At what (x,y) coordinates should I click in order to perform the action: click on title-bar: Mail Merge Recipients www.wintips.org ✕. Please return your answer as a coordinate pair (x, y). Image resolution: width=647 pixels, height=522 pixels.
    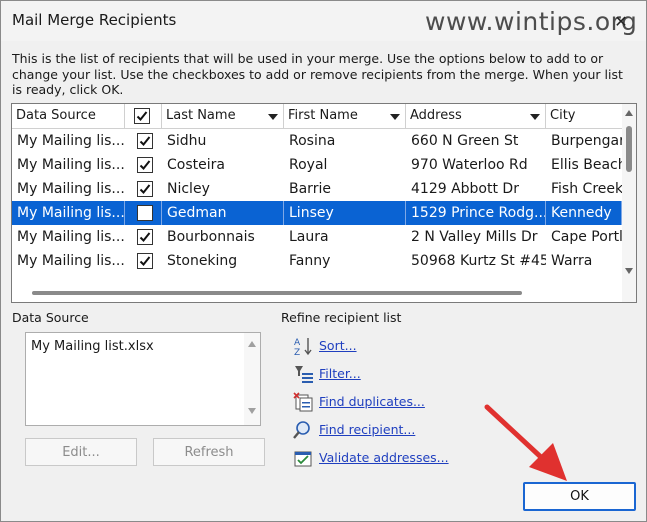
    Looking at the image, I should click on (323, 21).